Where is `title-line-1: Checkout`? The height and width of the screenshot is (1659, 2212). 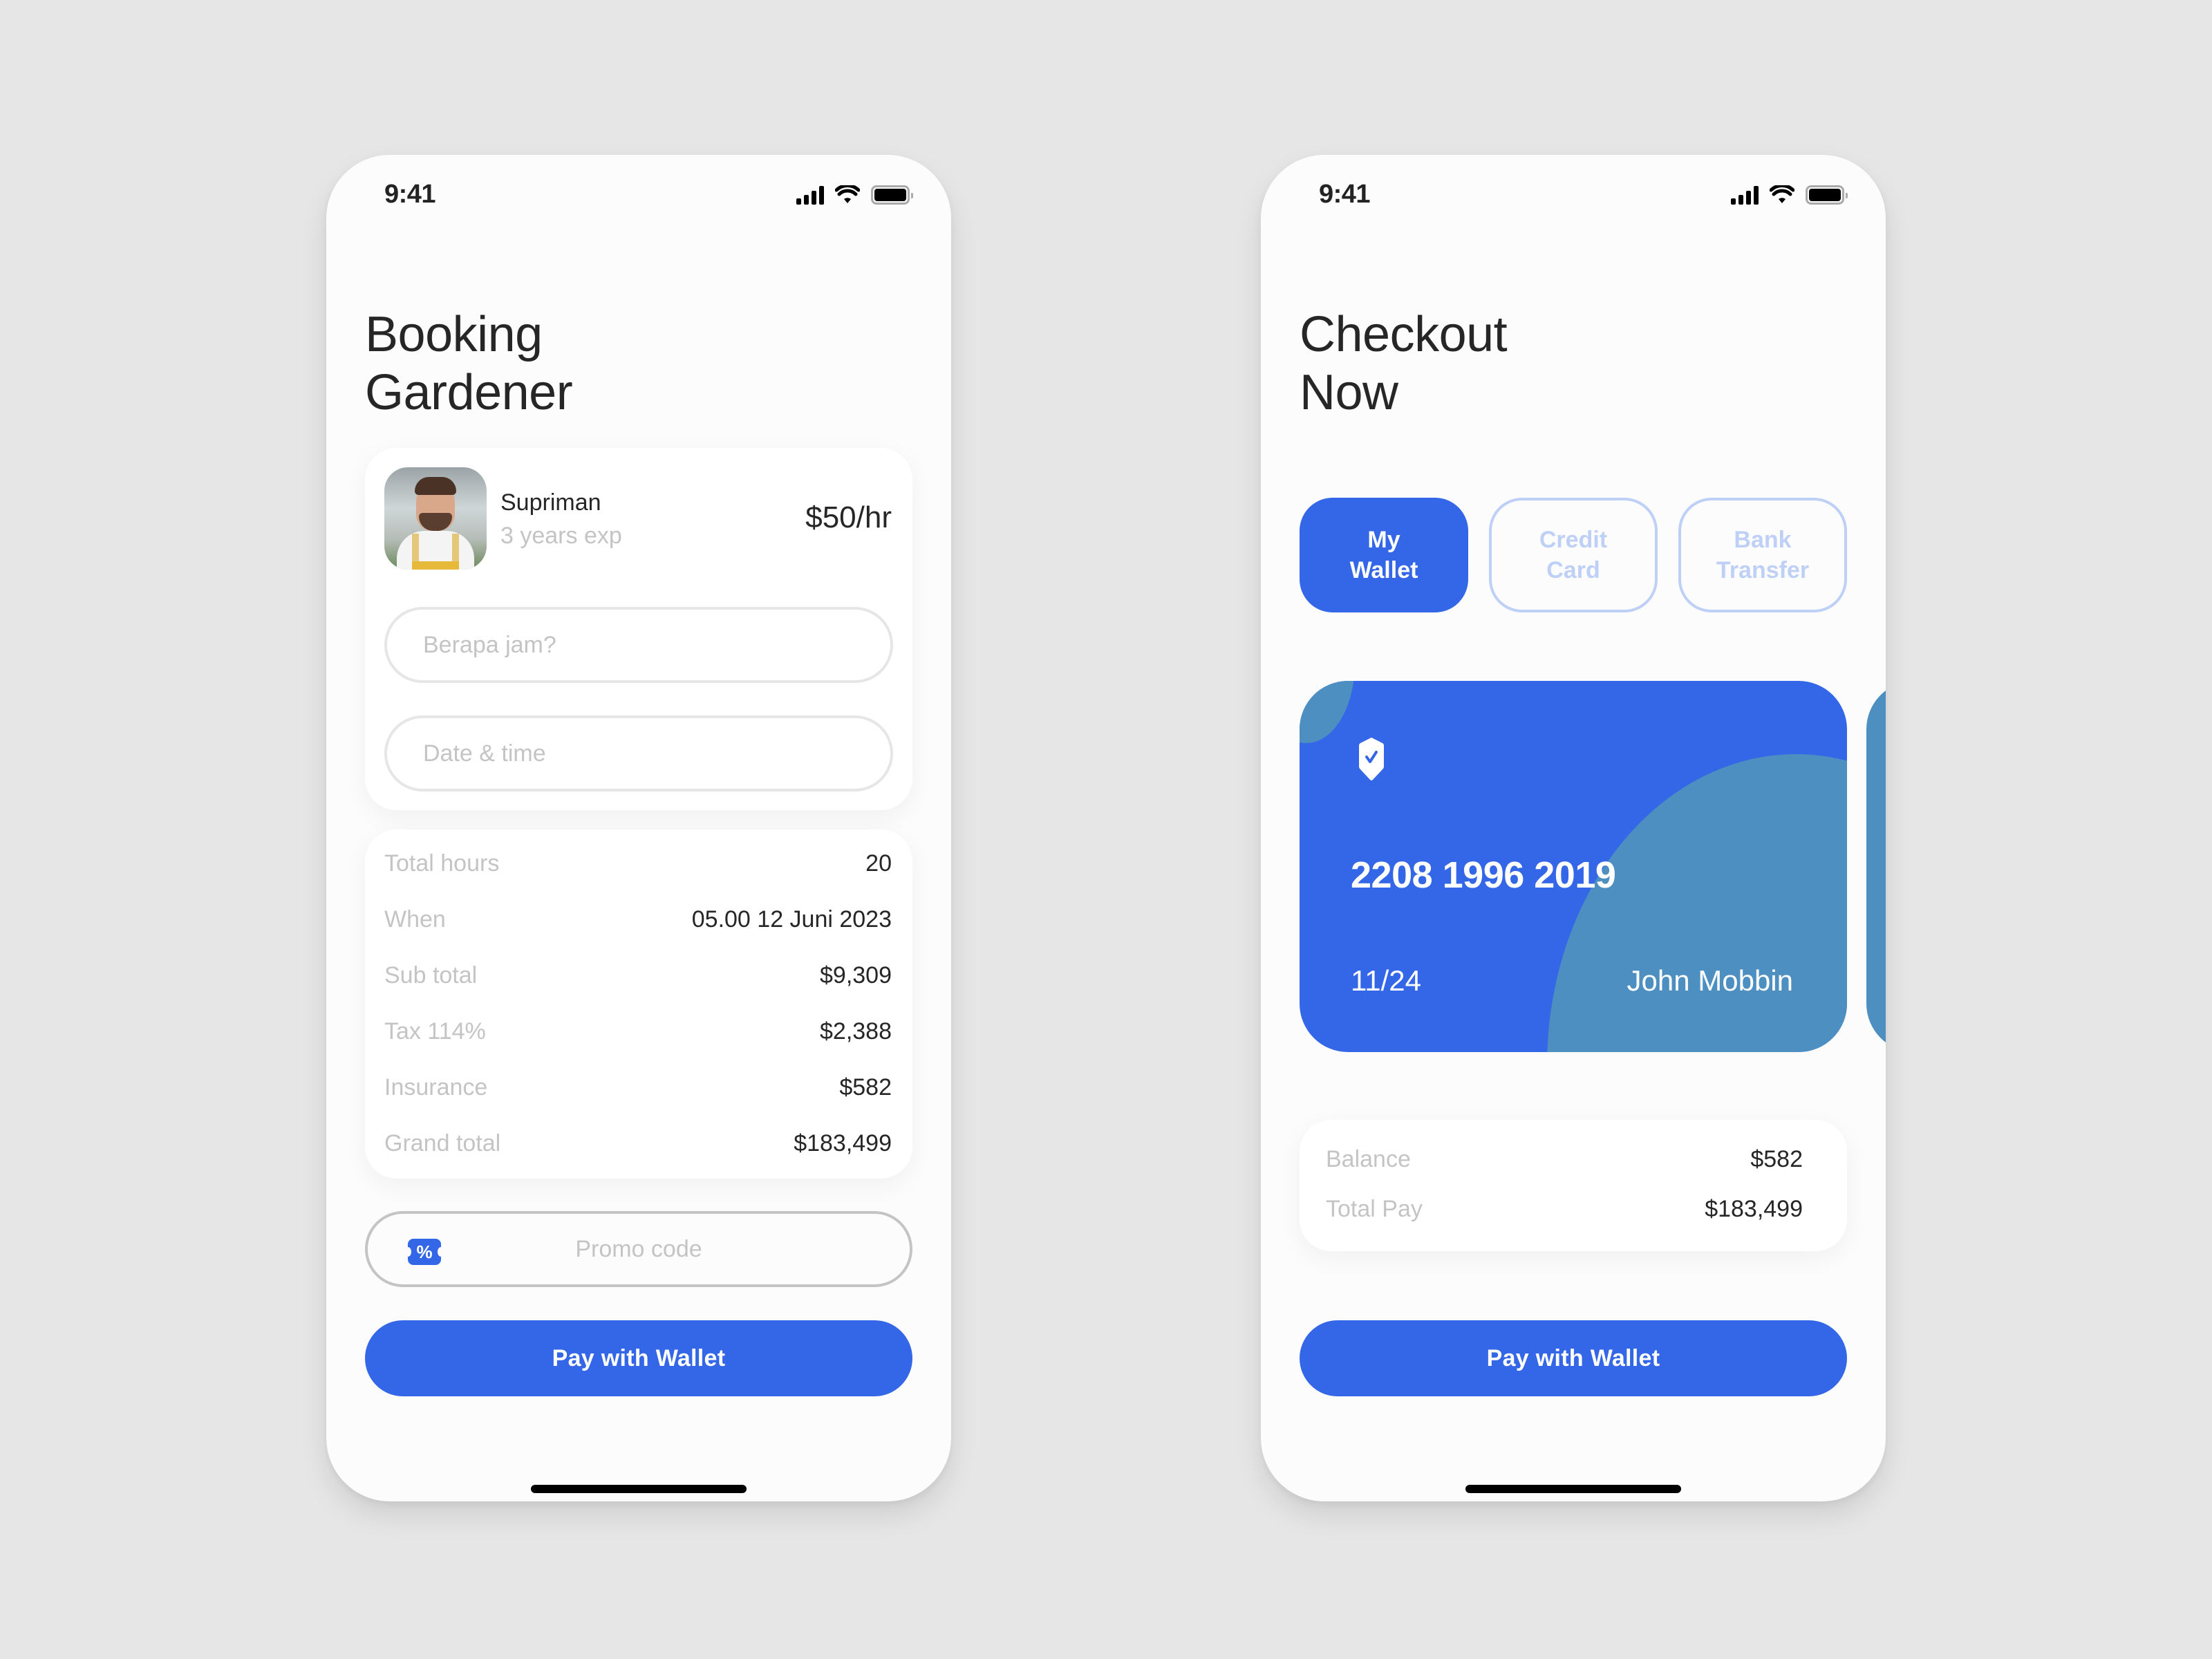 title-line-1: Checkout is located at coordinates (1404, 334).